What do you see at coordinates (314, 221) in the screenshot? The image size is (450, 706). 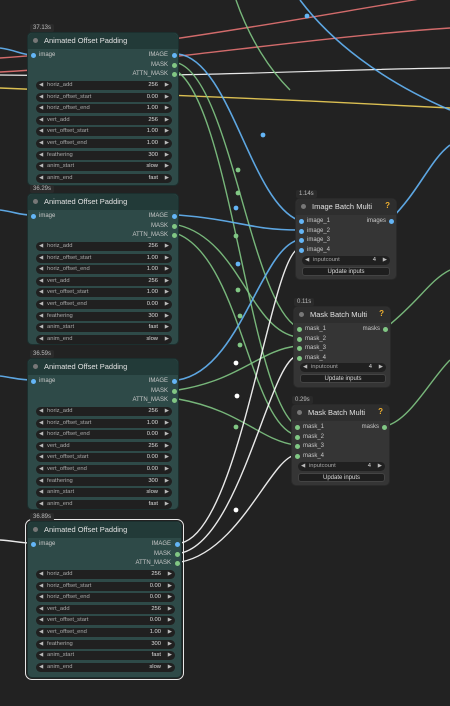 I see `input-image-1: image_1` at bounding box center [314, 221].